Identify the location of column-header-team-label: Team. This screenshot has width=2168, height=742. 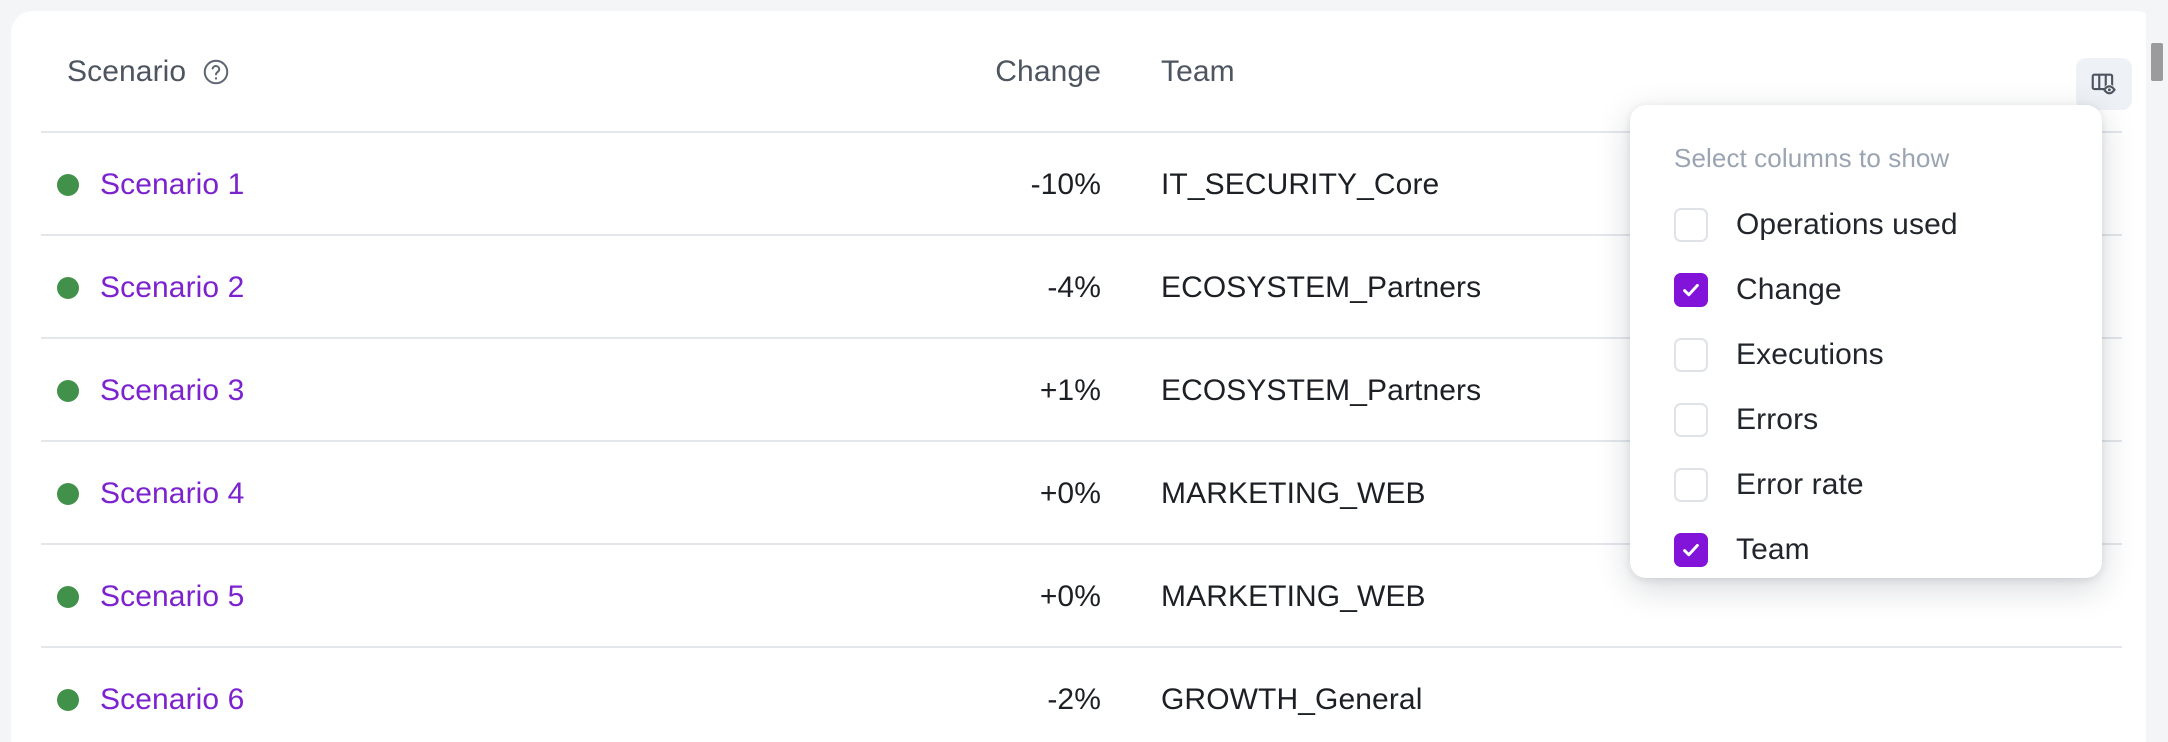
(1198, 71).